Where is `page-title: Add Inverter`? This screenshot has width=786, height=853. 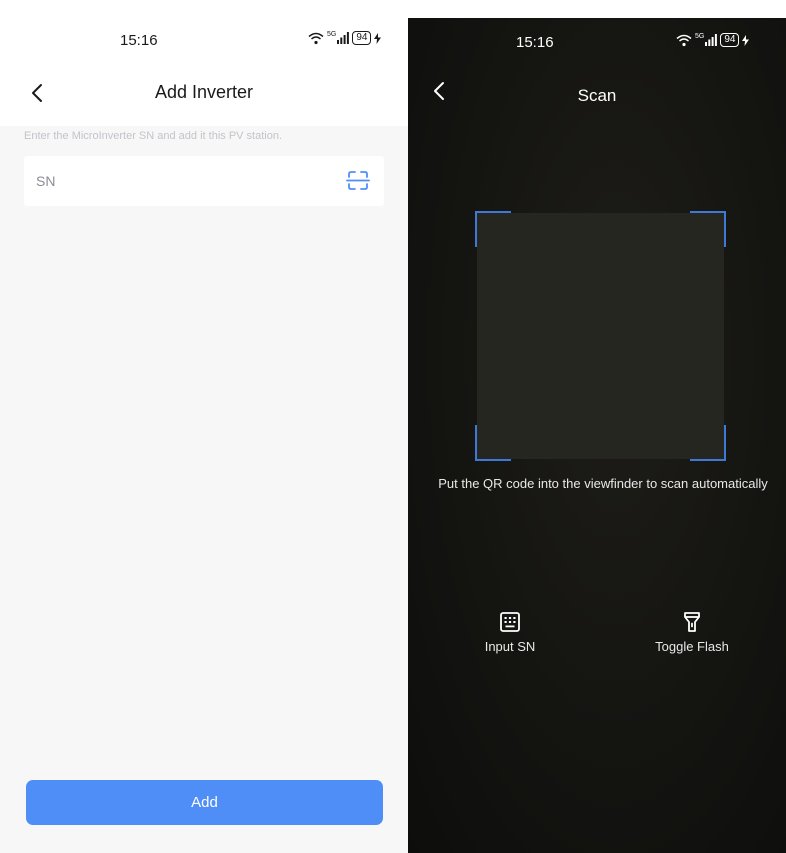 page-title: Add Inverter is located at coordinates (204, 92).